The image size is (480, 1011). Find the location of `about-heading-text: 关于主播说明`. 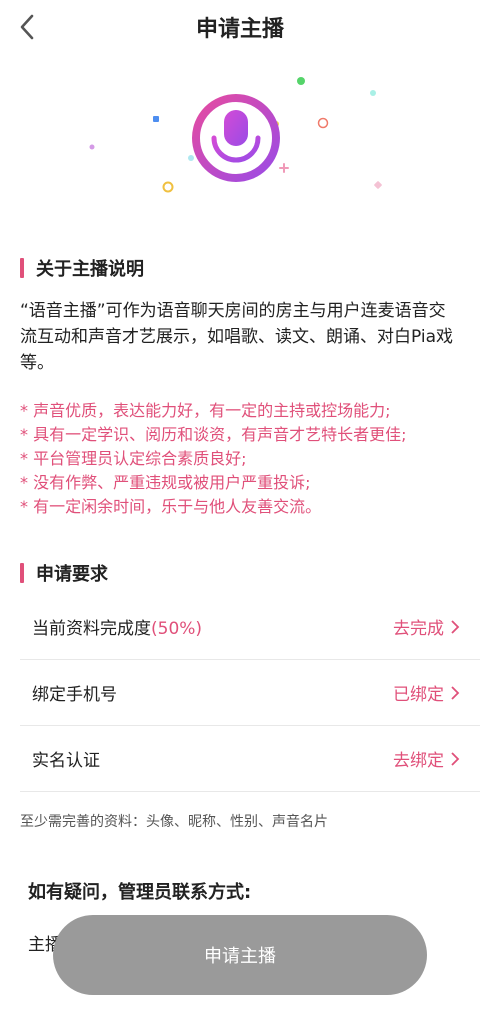

about-heading-text: 关于主播说明 is located at coordinates (90, 269).